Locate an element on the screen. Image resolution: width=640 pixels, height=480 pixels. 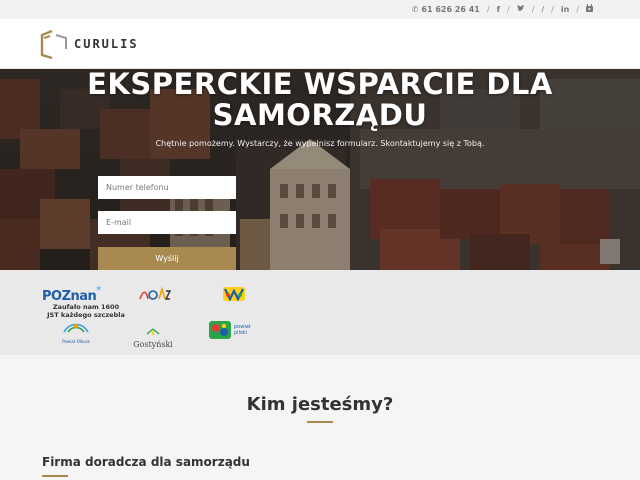
trust-text: Zaufało nam 1600 JST każdego szczebla is located at coordinates (86, 311).